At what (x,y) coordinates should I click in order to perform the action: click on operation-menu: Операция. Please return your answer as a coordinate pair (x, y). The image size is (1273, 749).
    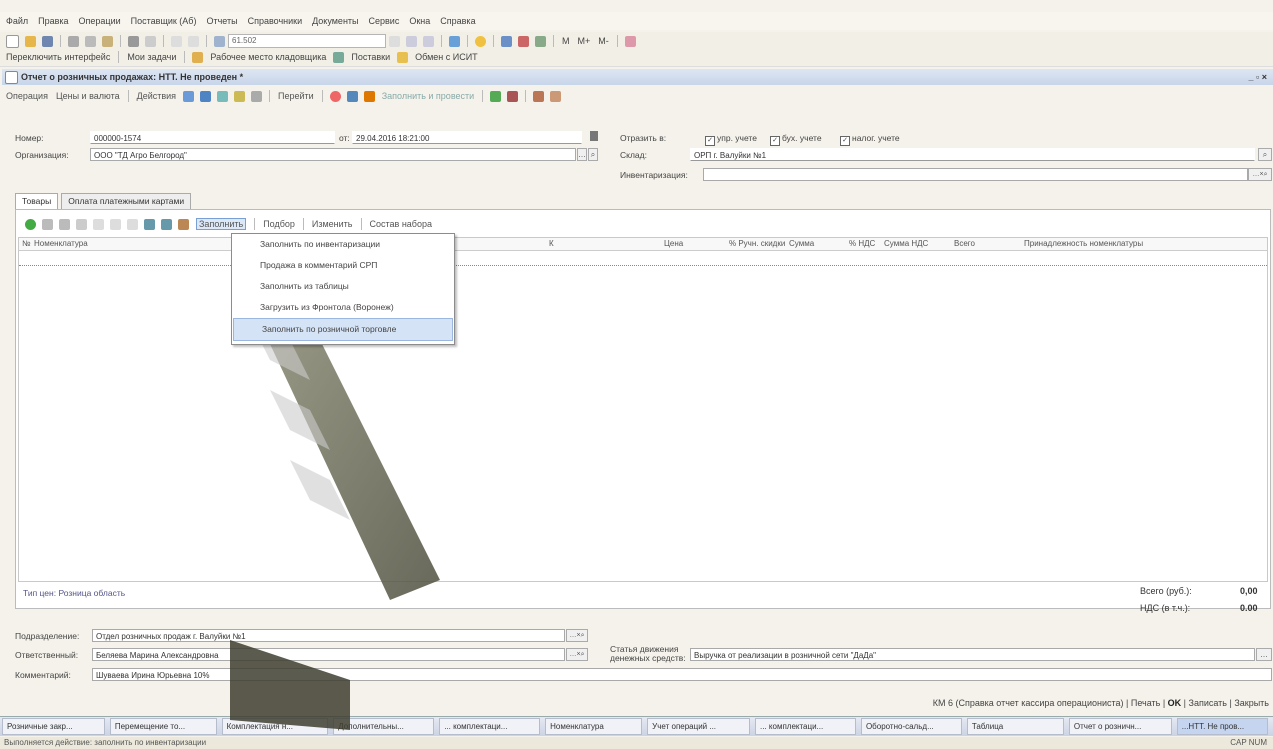
    Looking at the image, I should click on (27, 96).